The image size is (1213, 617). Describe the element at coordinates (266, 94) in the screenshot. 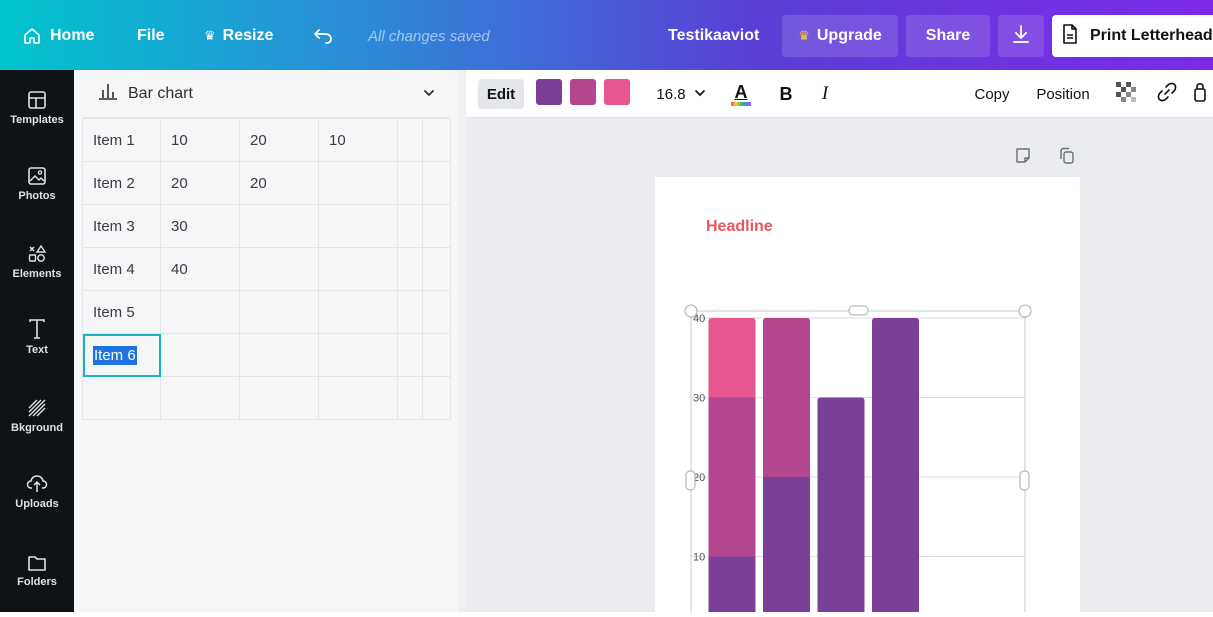

I see `chart-type-selector: Bar chart` at that location.